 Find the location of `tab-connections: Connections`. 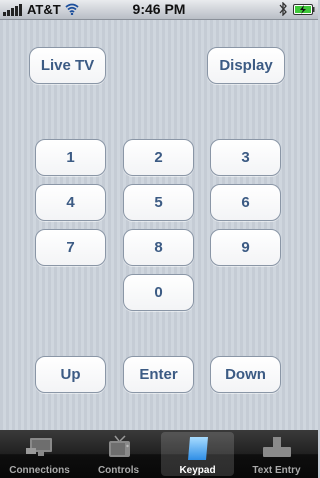

tab-connections: Connections is located at coordinates (39, 454).